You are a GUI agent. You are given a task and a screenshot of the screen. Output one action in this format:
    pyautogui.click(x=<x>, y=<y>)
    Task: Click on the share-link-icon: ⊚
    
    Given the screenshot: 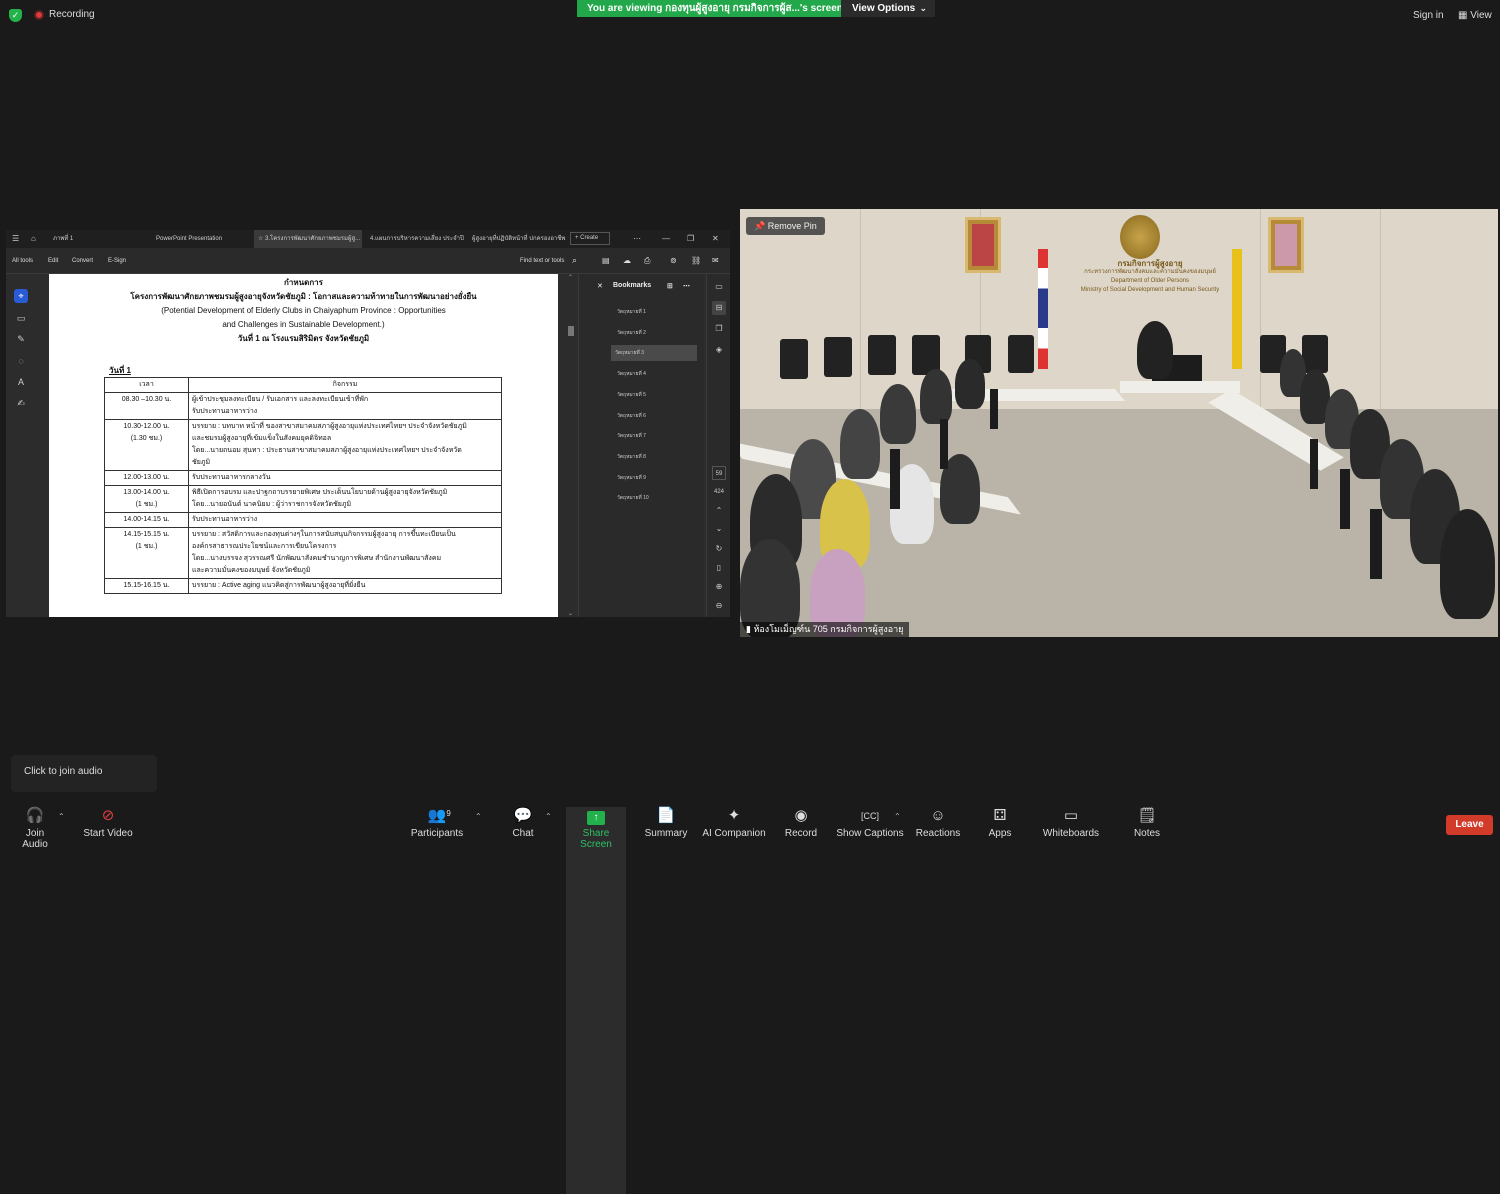 What is the action you would take?
    pyautogui.click(x=673, y=260)
    